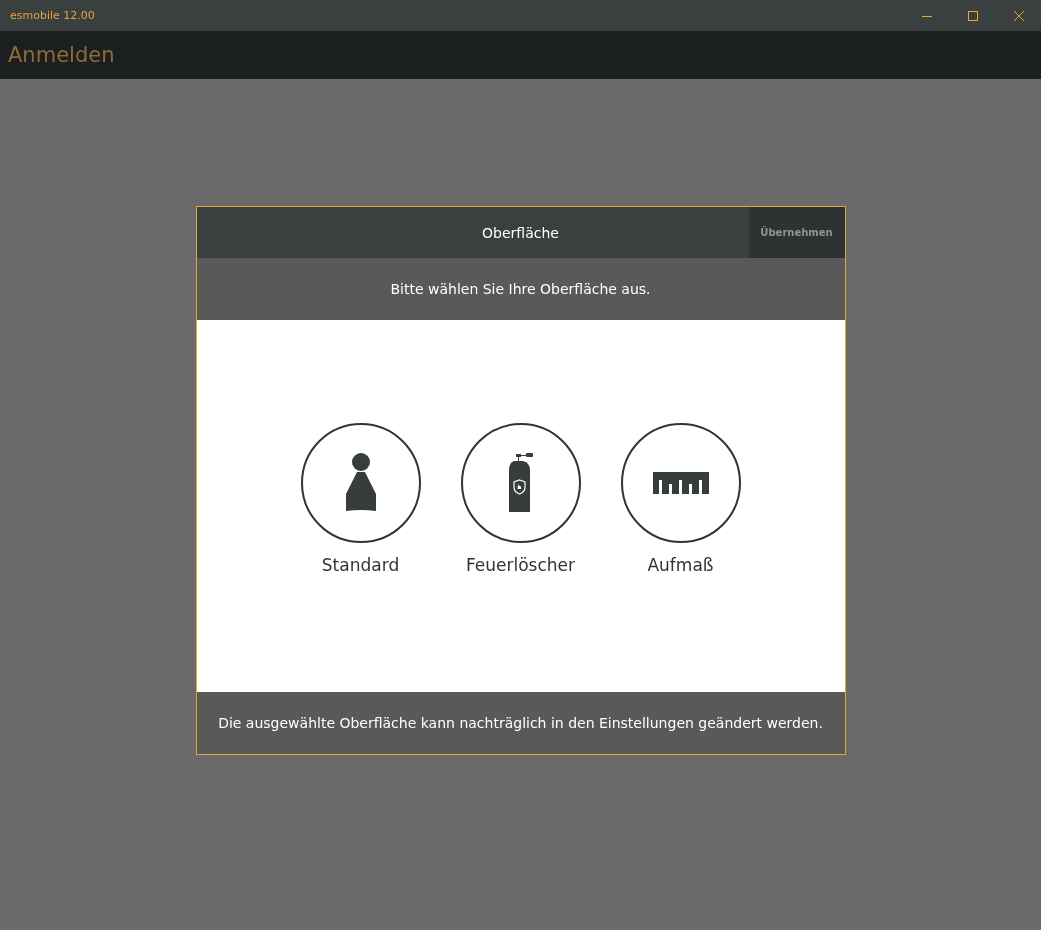 The image size is (1041, 930). What do you see at coordinates (520, 289) in the screenshot?
I see `prompt-text: Bitte wählen Sie Ihre Oberfläche aus.` at bounding box center [520, 289].